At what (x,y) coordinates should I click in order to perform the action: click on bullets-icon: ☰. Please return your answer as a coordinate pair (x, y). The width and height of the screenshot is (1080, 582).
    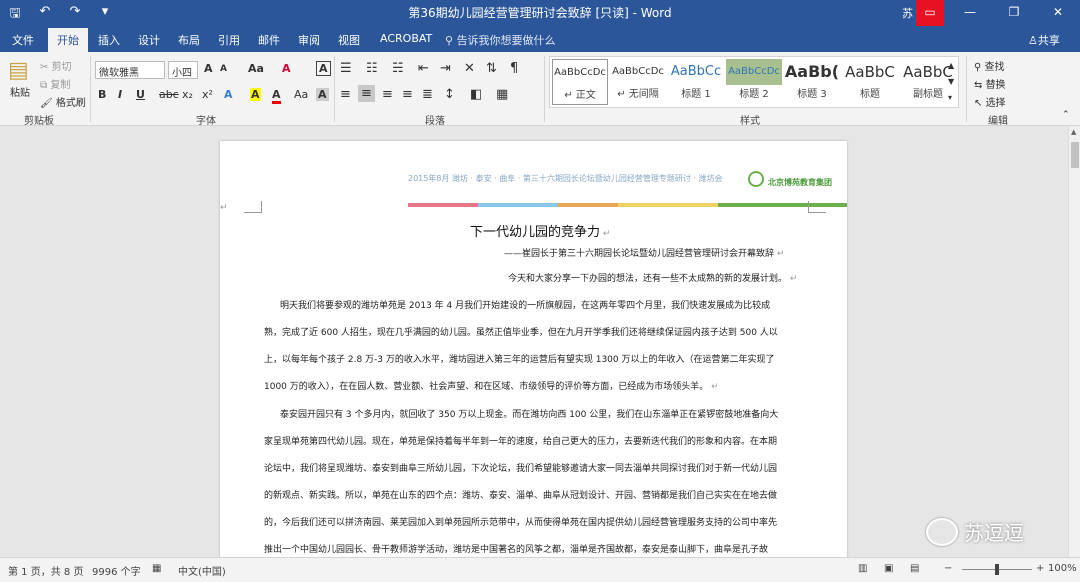
    Looking at the image, I should click on (346, 68).